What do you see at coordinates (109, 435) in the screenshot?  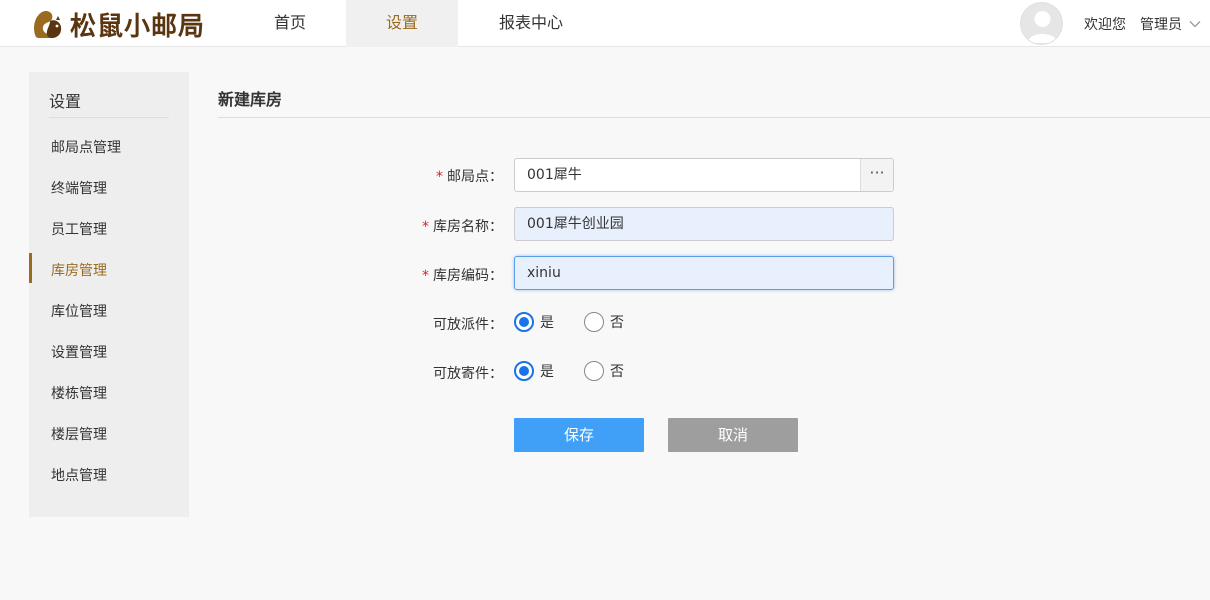 I see `sidebar-item-floor: 楼层管理` at bounding box center [109, 435].